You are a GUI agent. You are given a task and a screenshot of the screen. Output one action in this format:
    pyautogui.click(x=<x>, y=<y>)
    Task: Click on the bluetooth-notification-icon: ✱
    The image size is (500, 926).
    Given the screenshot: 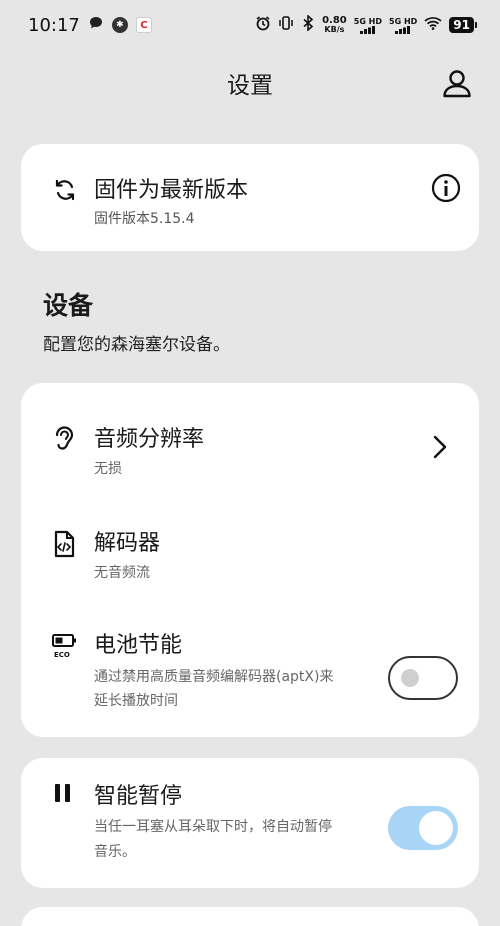 What is the action you would take?
    pyautogui.click(x=119, y=25)
    